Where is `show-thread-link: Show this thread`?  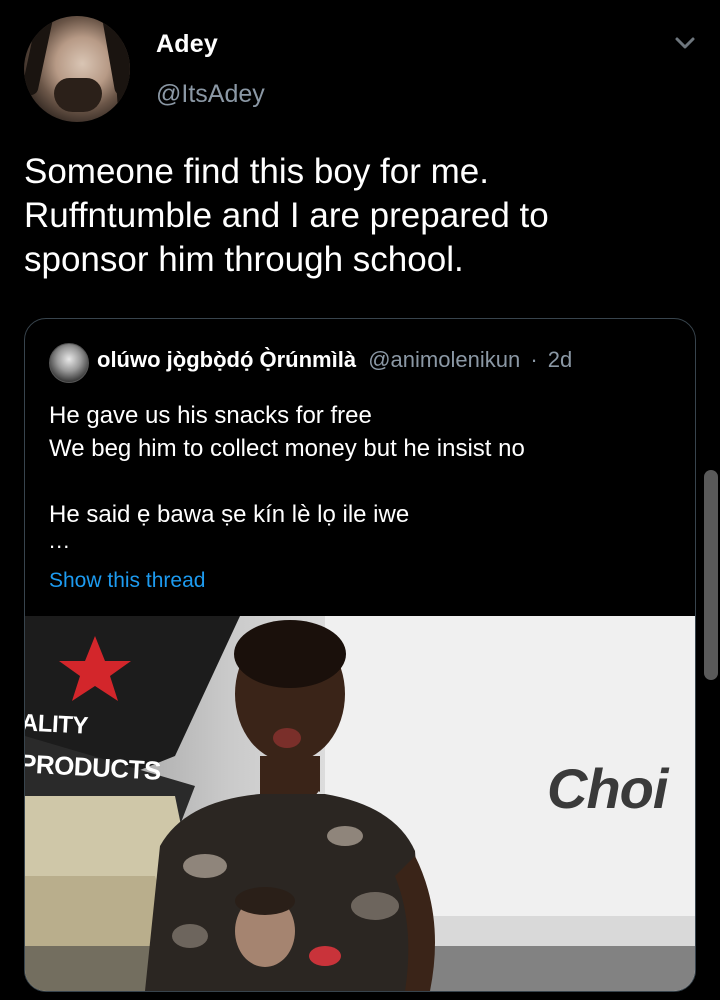
show-thread-link: Show this thread is located at coordinates (127, 581).